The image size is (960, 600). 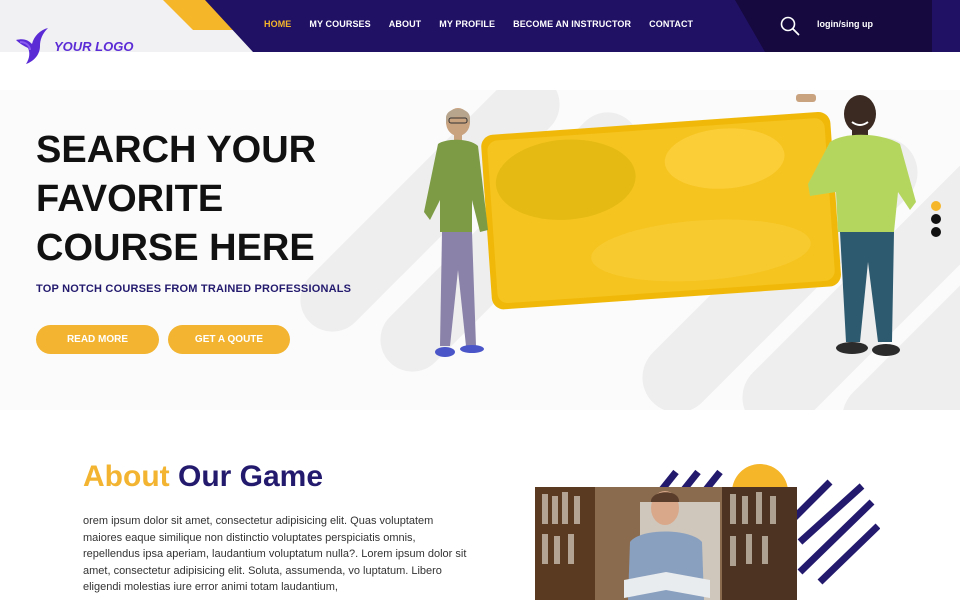 What do you see at coordinates (671, 24) in the screenshot?
I see `nav-contact: CONTACT` at bounding box center [671, 24].